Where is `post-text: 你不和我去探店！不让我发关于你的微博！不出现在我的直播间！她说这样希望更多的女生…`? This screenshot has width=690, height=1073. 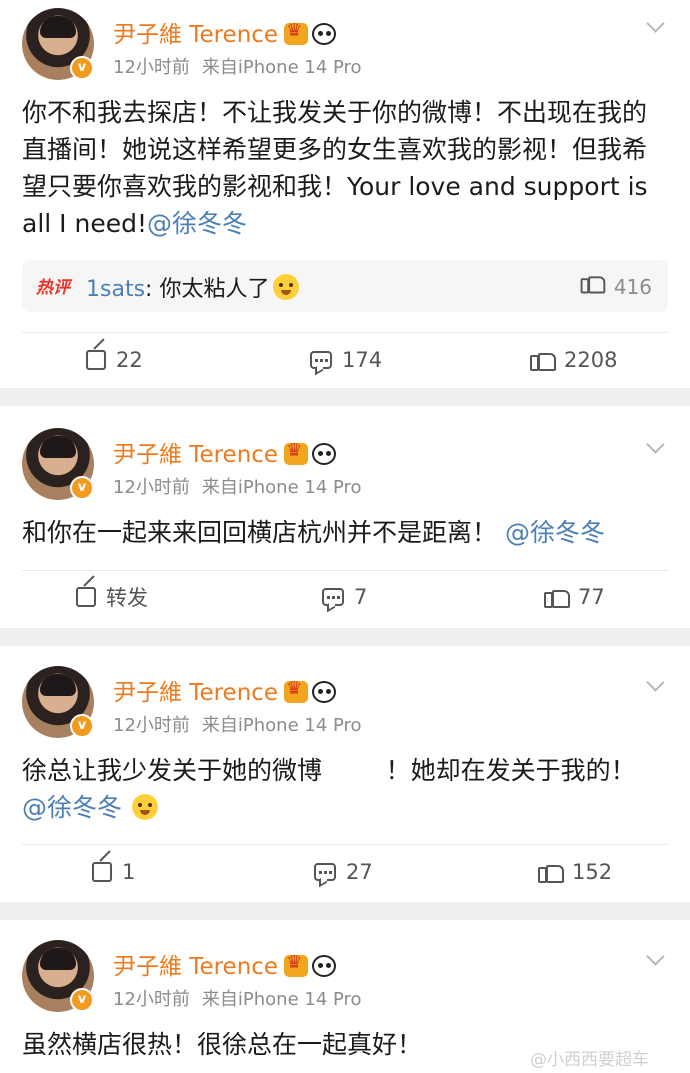 post-text: 你不和我去探店！不让我发关于你的微博！不出现在我的直播间！她说这样希望更多的女生… is located at coordinates (335, 168).